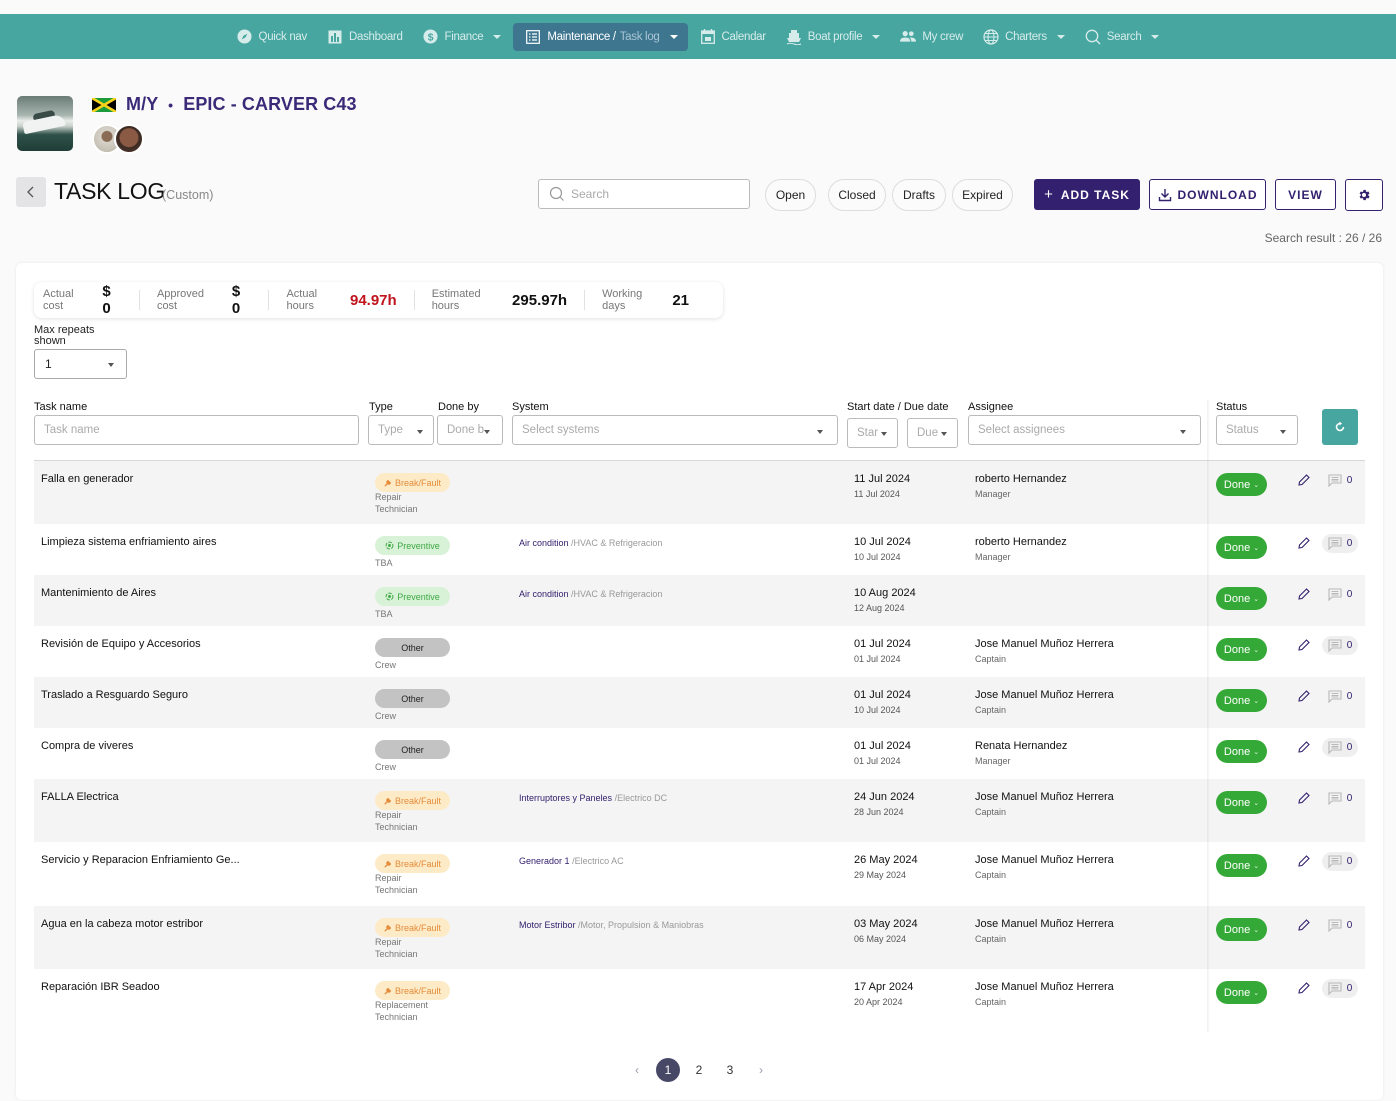 This screenshot has height=1101, width=1396. I want to click on filter-closed-button: Closed, so click(857, 195).